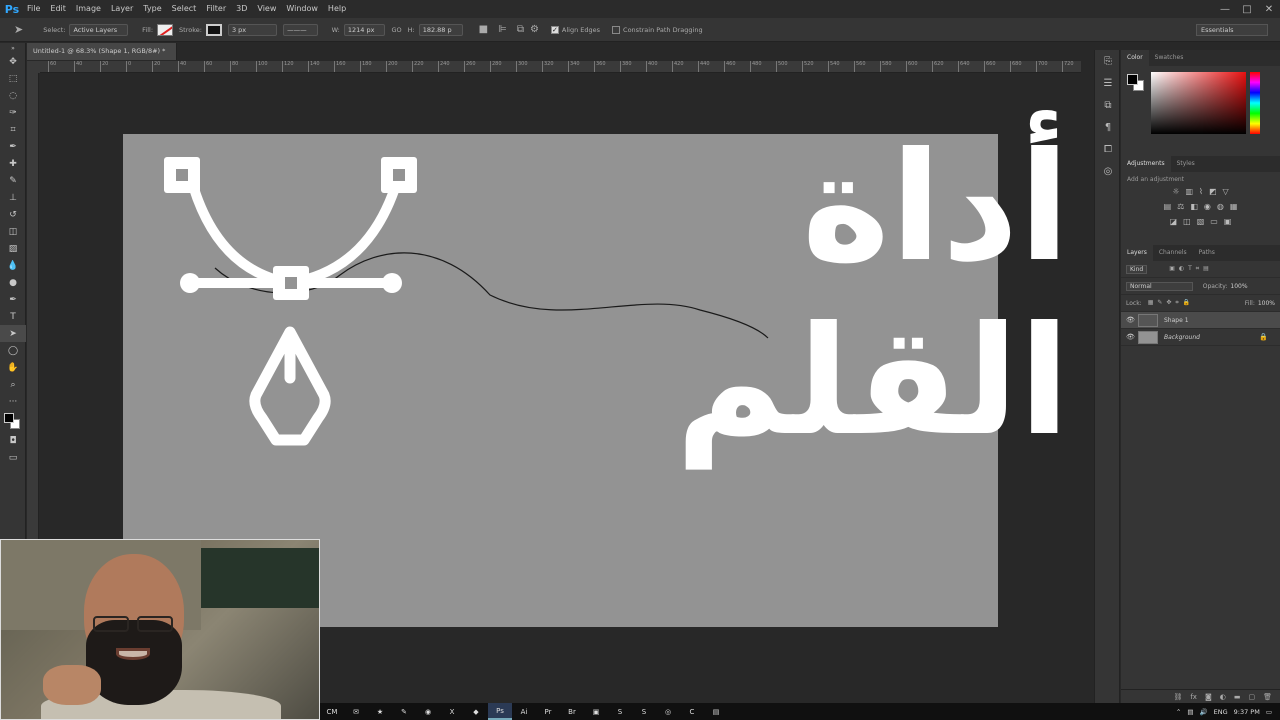 Image resolution: width=1280 pixels, height=720 pixels. I want to click on taskbar-app-icon: ★, so click(380, 711).